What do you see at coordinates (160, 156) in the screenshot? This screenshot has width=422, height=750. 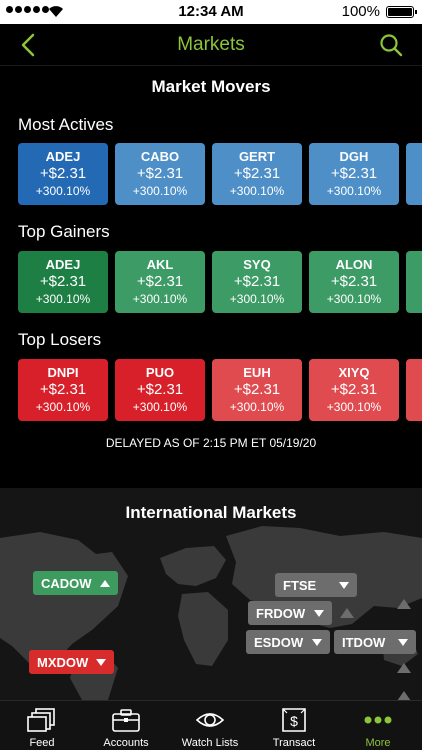 I see `tile-symbol: CABO` at bounding box center [160, 156].